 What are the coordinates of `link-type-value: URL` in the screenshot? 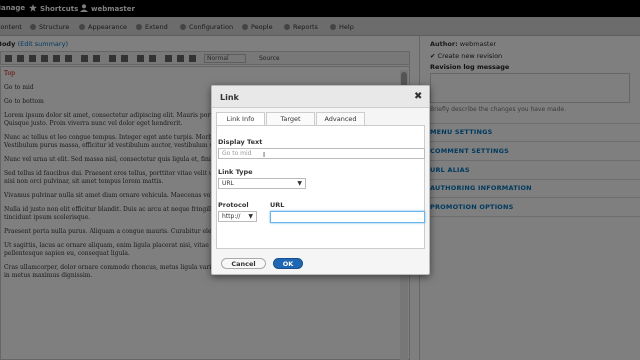 It's located at (228, 183).